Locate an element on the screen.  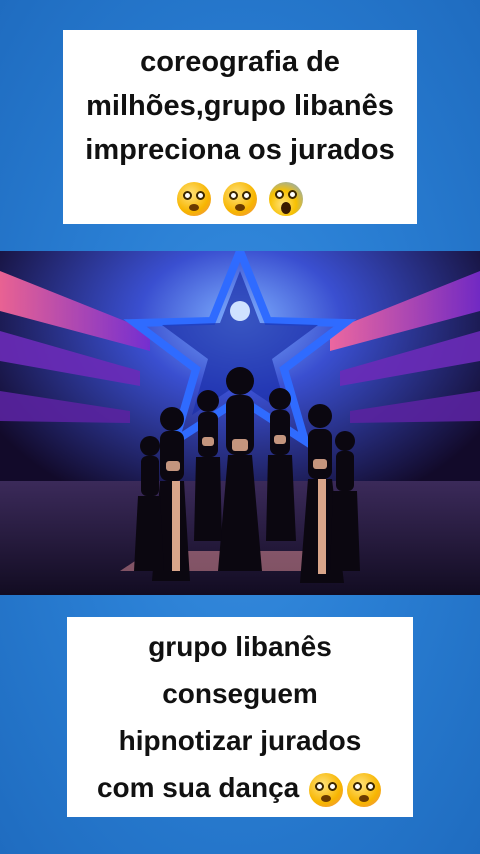
face-screaming-in-fear-icon is located at coordinates (286, 199).